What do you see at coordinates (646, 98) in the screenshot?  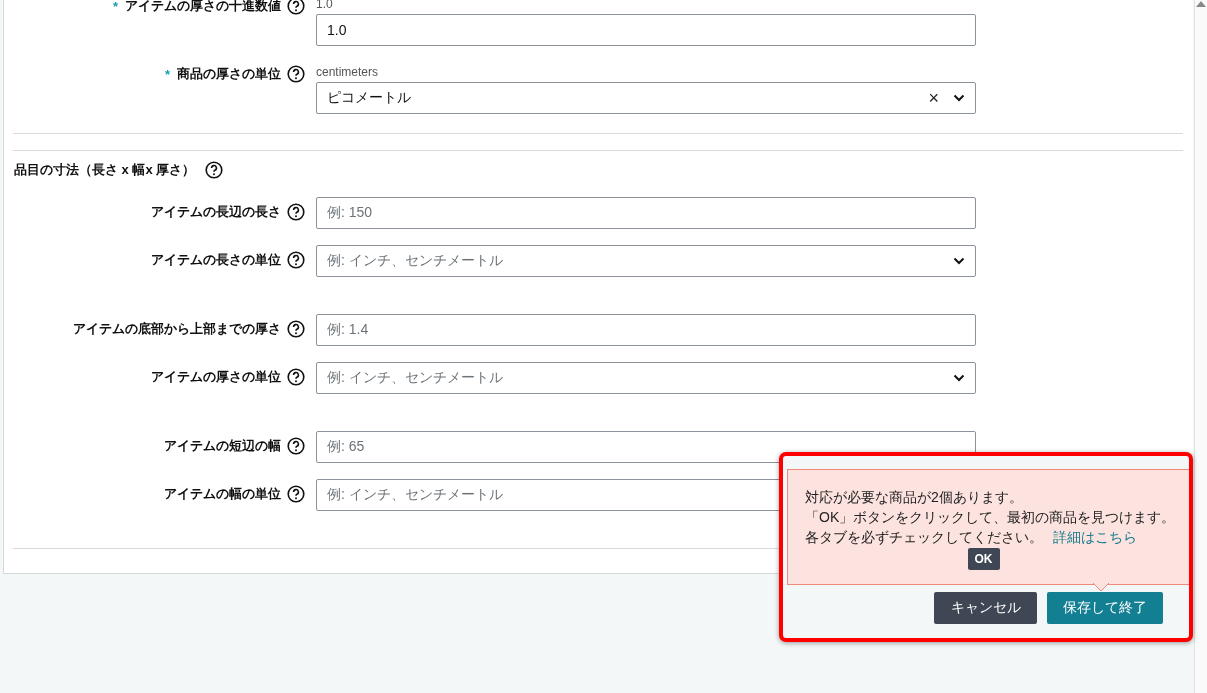 I see `select-field: ピコメートル ×` at bounding box center [646, 98].